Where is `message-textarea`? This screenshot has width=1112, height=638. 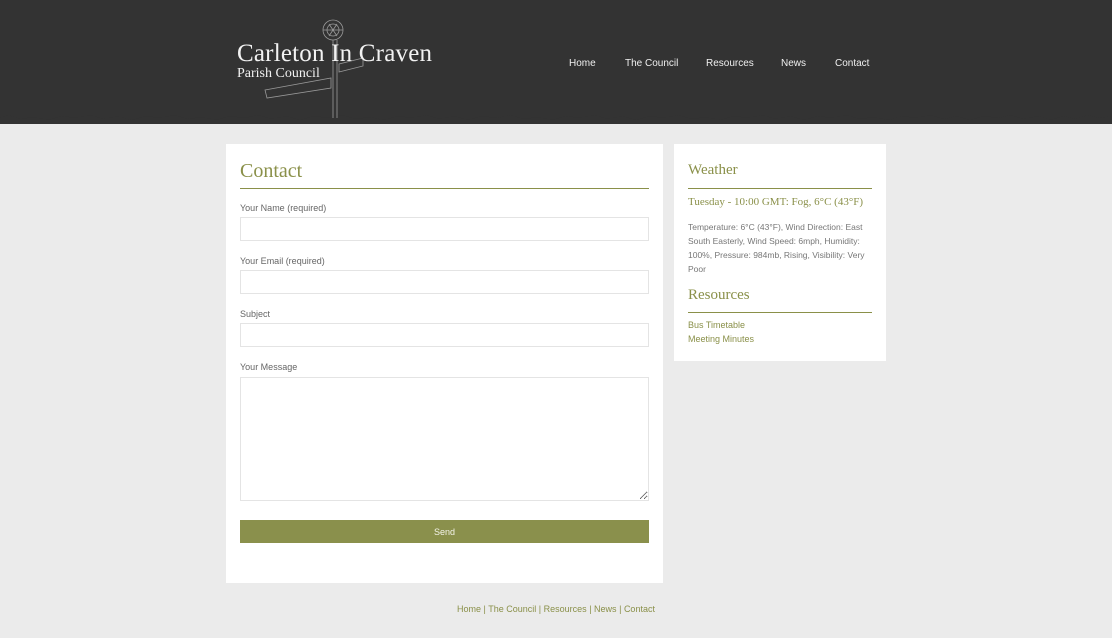
message-textarea is located at coordinates (444, 439).